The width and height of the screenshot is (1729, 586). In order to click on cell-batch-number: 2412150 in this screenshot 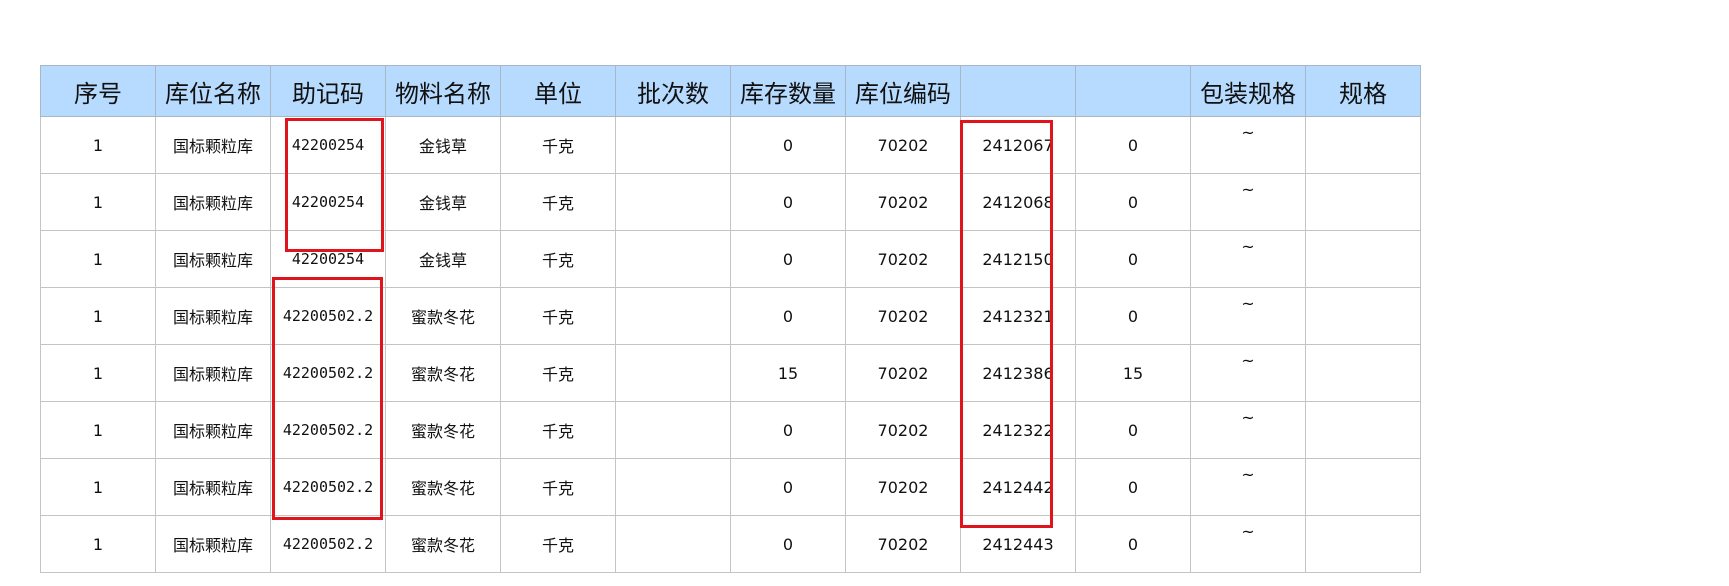, I will do `click(1018, 259)`.